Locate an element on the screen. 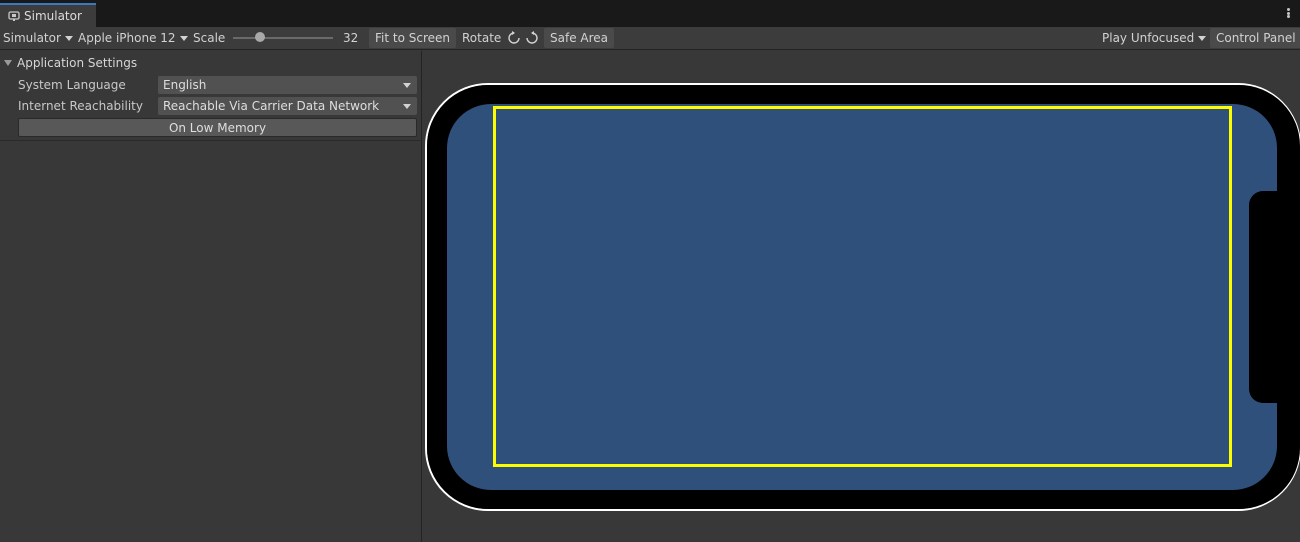 Image resolution: width=1300 pixels, height=542 pixels. device-dropdown: Apple iPhone 12 is located at coordinates (133, 38).